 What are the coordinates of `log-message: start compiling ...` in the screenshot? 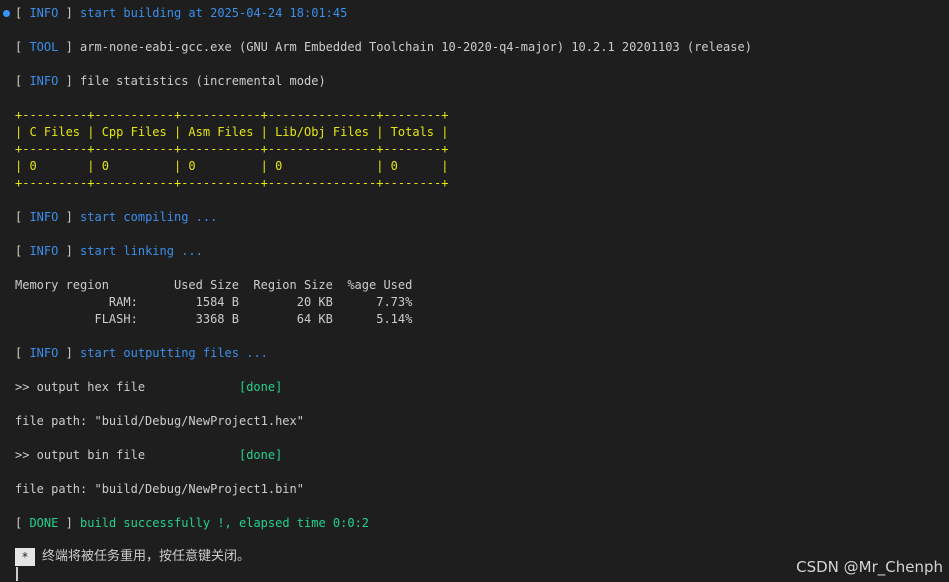 It's located at (149, 217).